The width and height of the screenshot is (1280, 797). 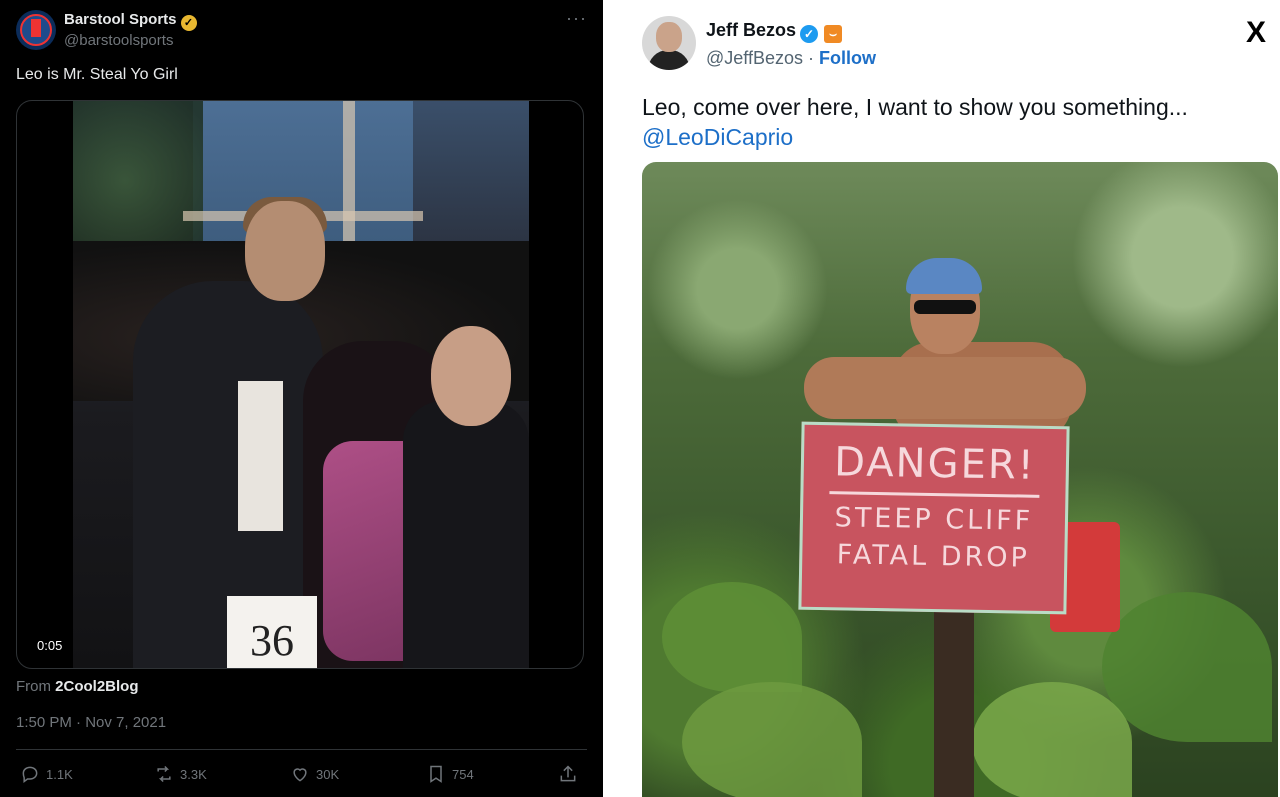 I want to click on danger-sign: DANGER! STEEP CLIFF FATAL DROP, so click(x=934, y=518).